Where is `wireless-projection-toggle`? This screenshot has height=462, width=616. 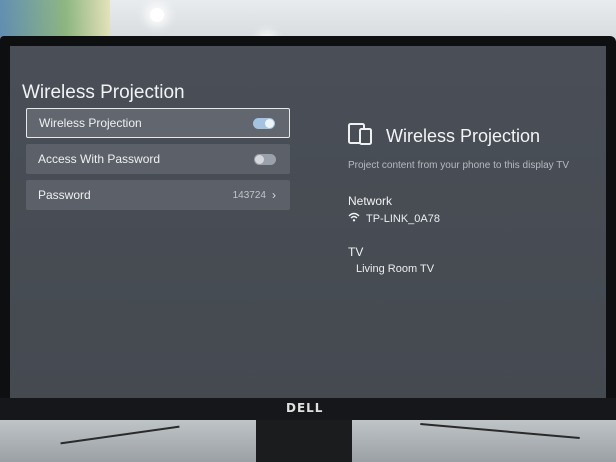
wireless-projection-toggle is located at coordinates (264, 123).